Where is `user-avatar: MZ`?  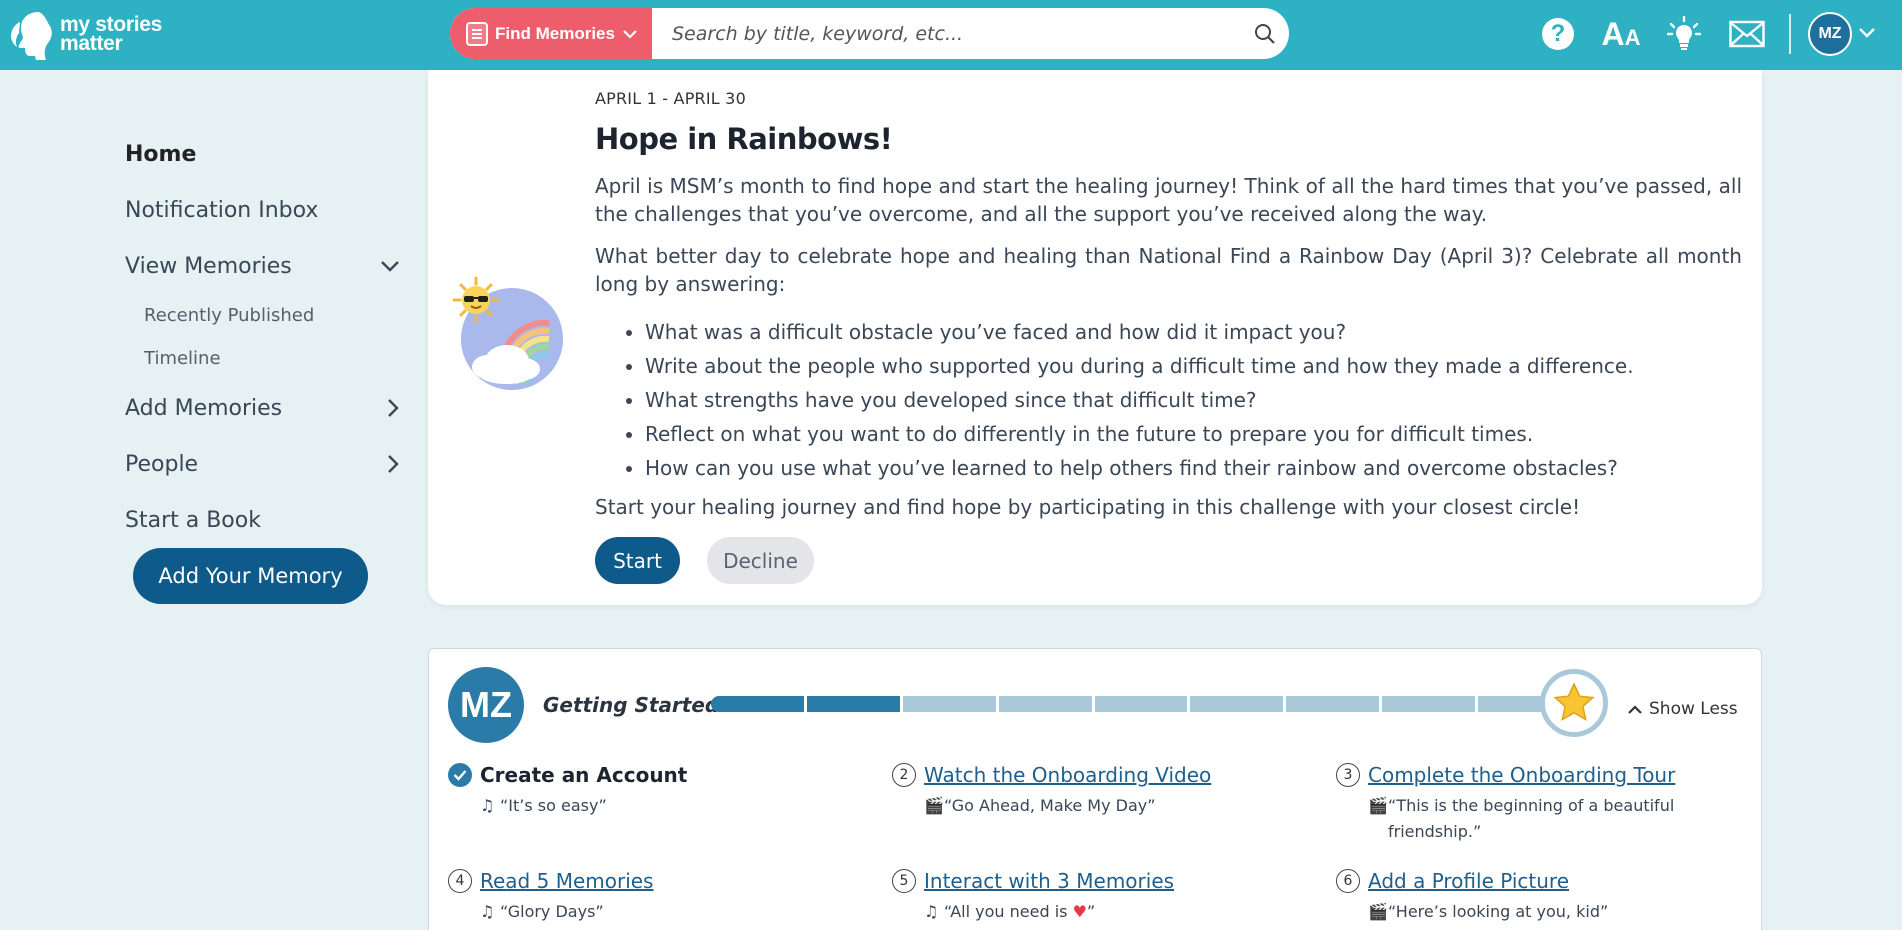 user-avatar: MZ is located at coordinates (1830, 34).